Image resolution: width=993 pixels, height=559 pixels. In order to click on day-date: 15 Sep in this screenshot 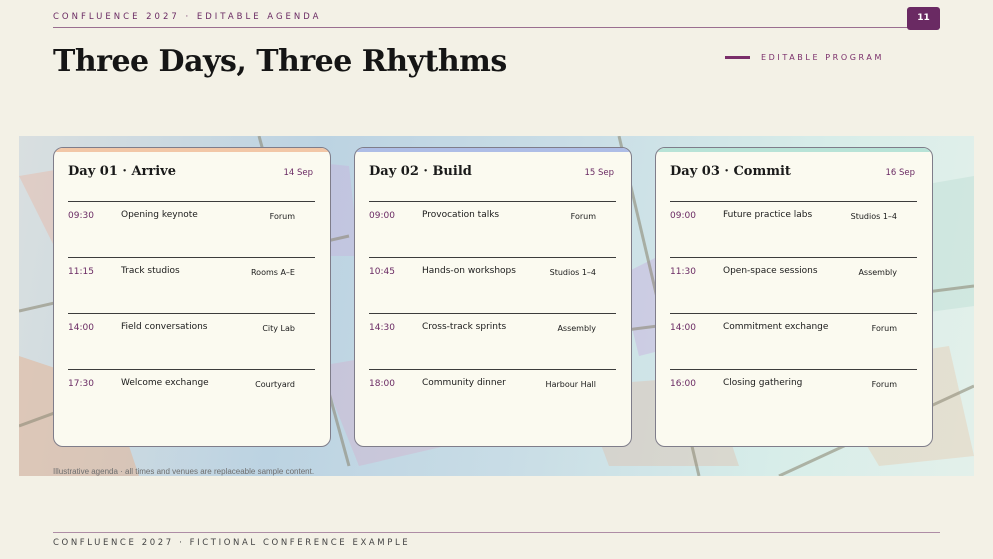, I will do `click(599, 173)`.